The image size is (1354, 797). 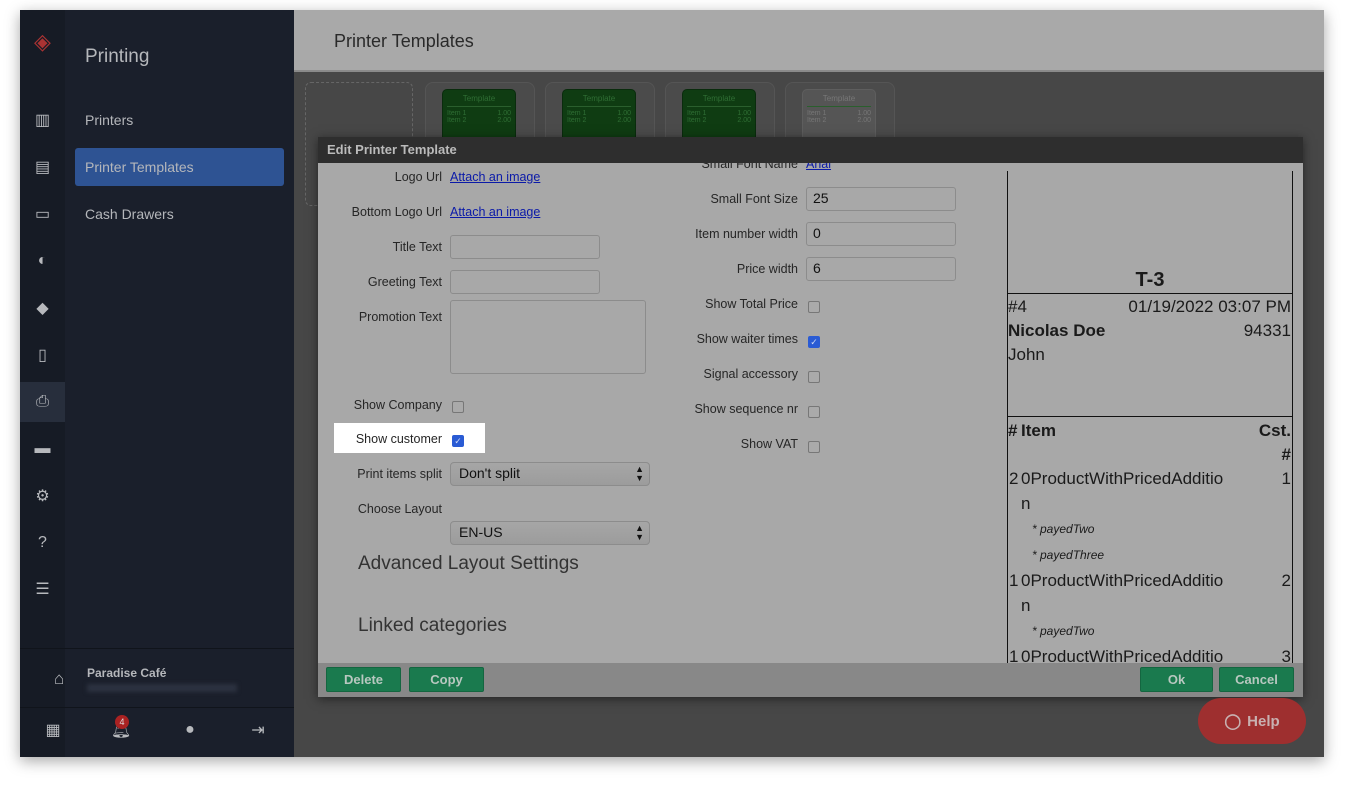 What do you see at coordinates (1286, 478) in the screenshot?
I see `receipt-line-cst: 1` at bounding box center [1286, 478].